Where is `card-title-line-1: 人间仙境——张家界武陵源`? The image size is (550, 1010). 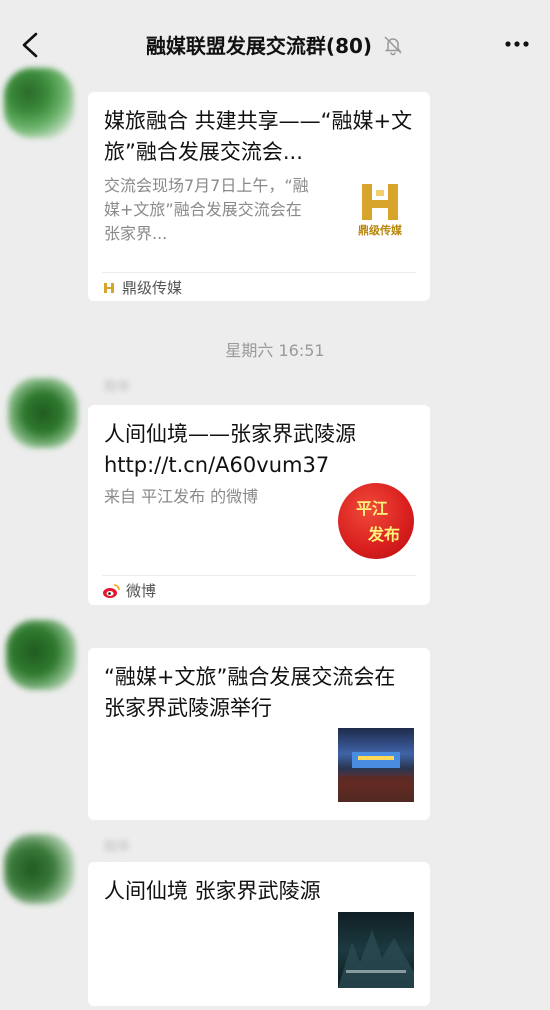 card-title-line-1: 人间仙境——张家界武陵源 is located at coordinates (230, 434).